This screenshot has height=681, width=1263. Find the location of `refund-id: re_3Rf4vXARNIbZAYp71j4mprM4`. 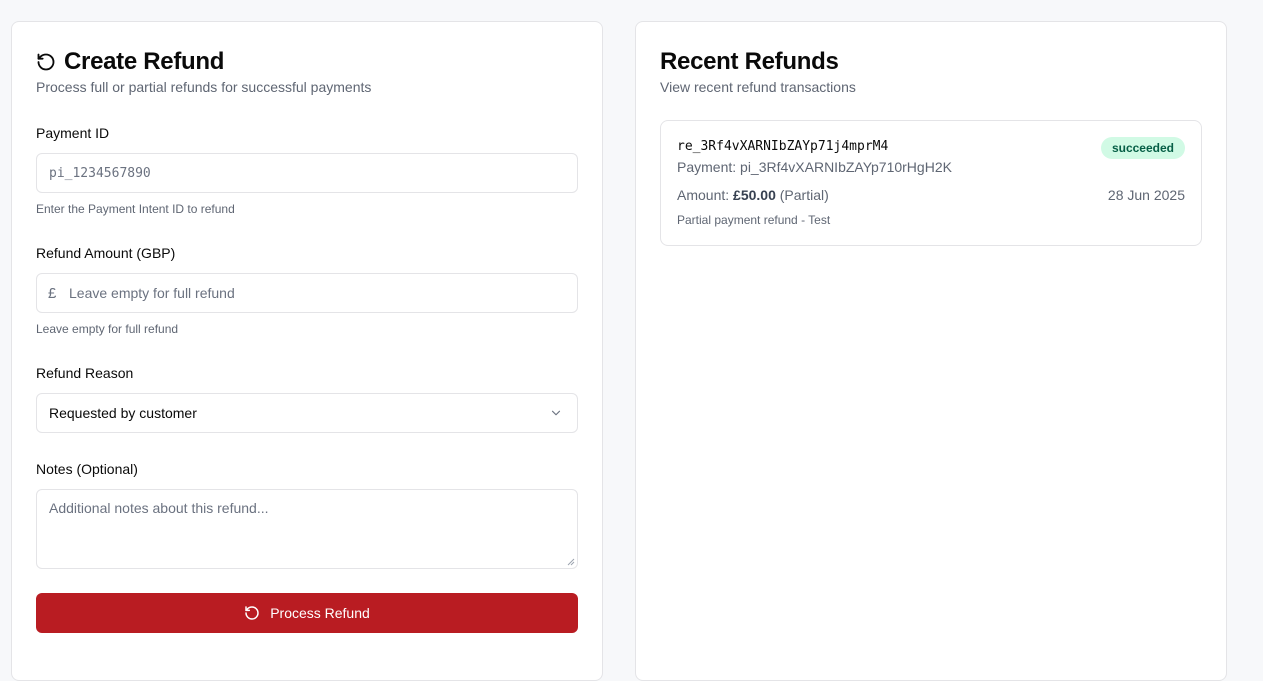

refund-id: re_3Rf4vXARNIbZAYp71j4mprM4 is located at coordinates (783, 146).